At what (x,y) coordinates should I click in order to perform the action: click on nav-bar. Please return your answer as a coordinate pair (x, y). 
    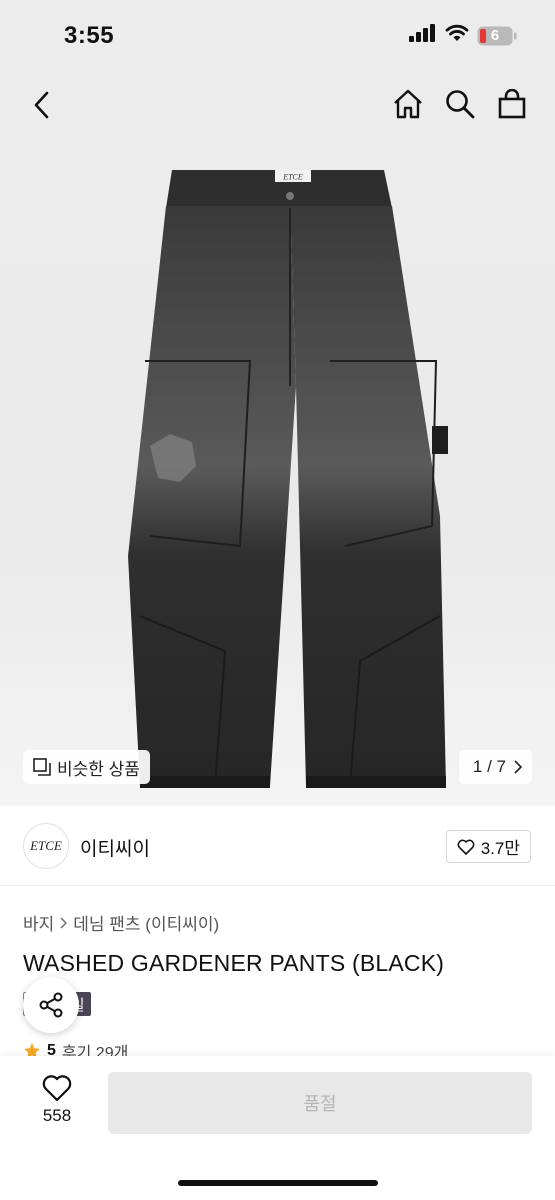
    Looking at the image, I should click on (277, 105).